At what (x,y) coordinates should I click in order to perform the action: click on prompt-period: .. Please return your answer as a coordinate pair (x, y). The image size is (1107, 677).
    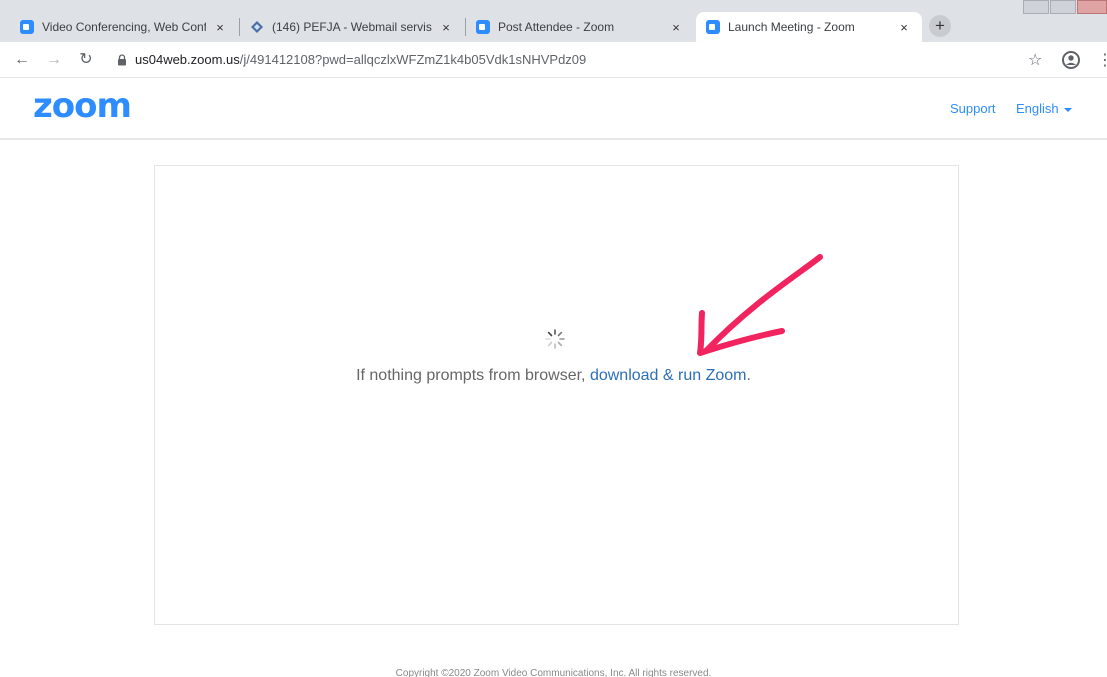
    Looking at the image, I should click on (748, 375).